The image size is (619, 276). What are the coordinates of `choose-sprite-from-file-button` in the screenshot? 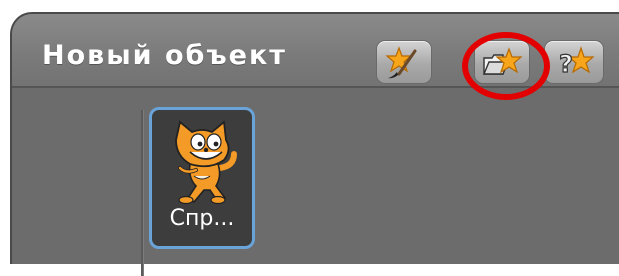 It's located at (502, 62).